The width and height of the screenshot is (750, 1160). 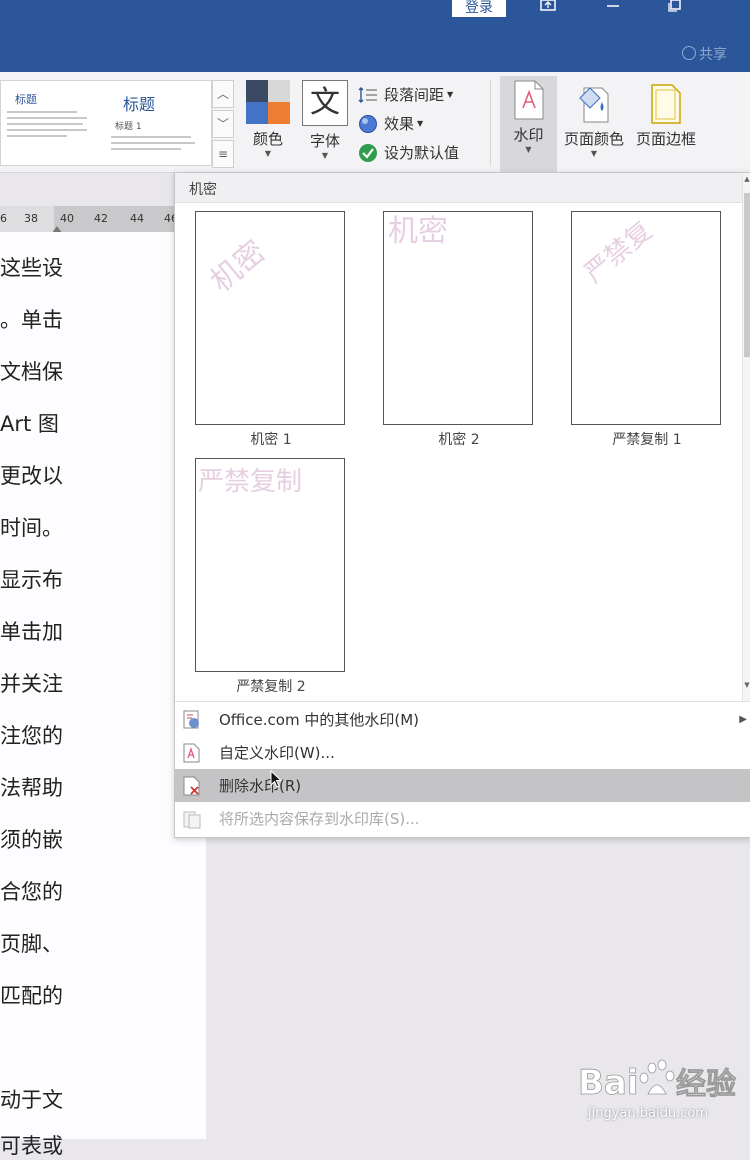 What do you see at coordinates (31, 476) in the screenshot?
I see `doc-line: 更改以` at bounding box center [31, 476].